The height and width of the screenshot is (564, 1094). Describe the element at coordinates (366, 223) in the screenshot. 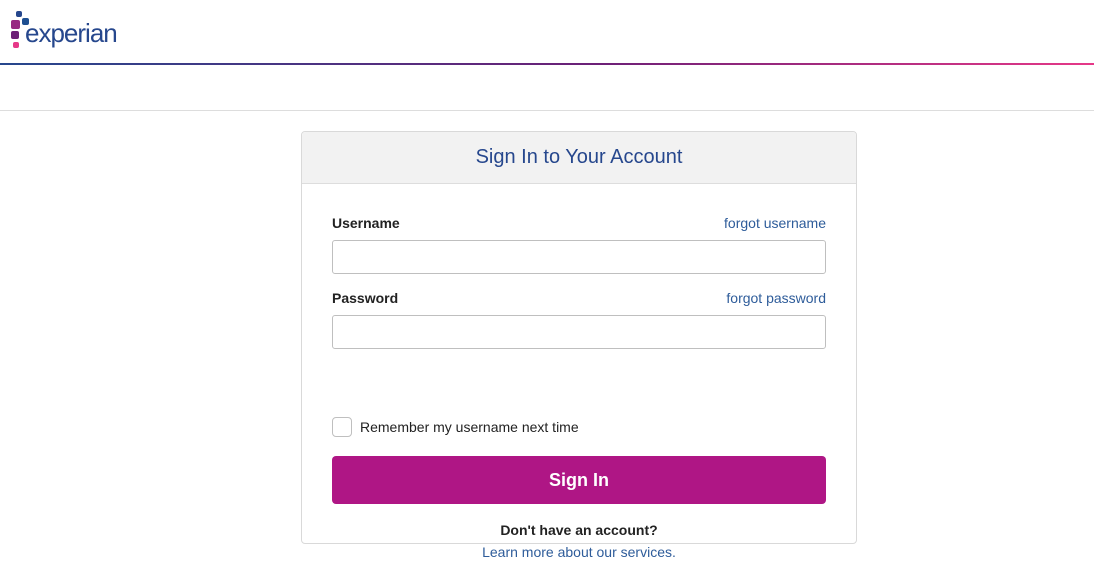

I see `username-label: Username` at that location.